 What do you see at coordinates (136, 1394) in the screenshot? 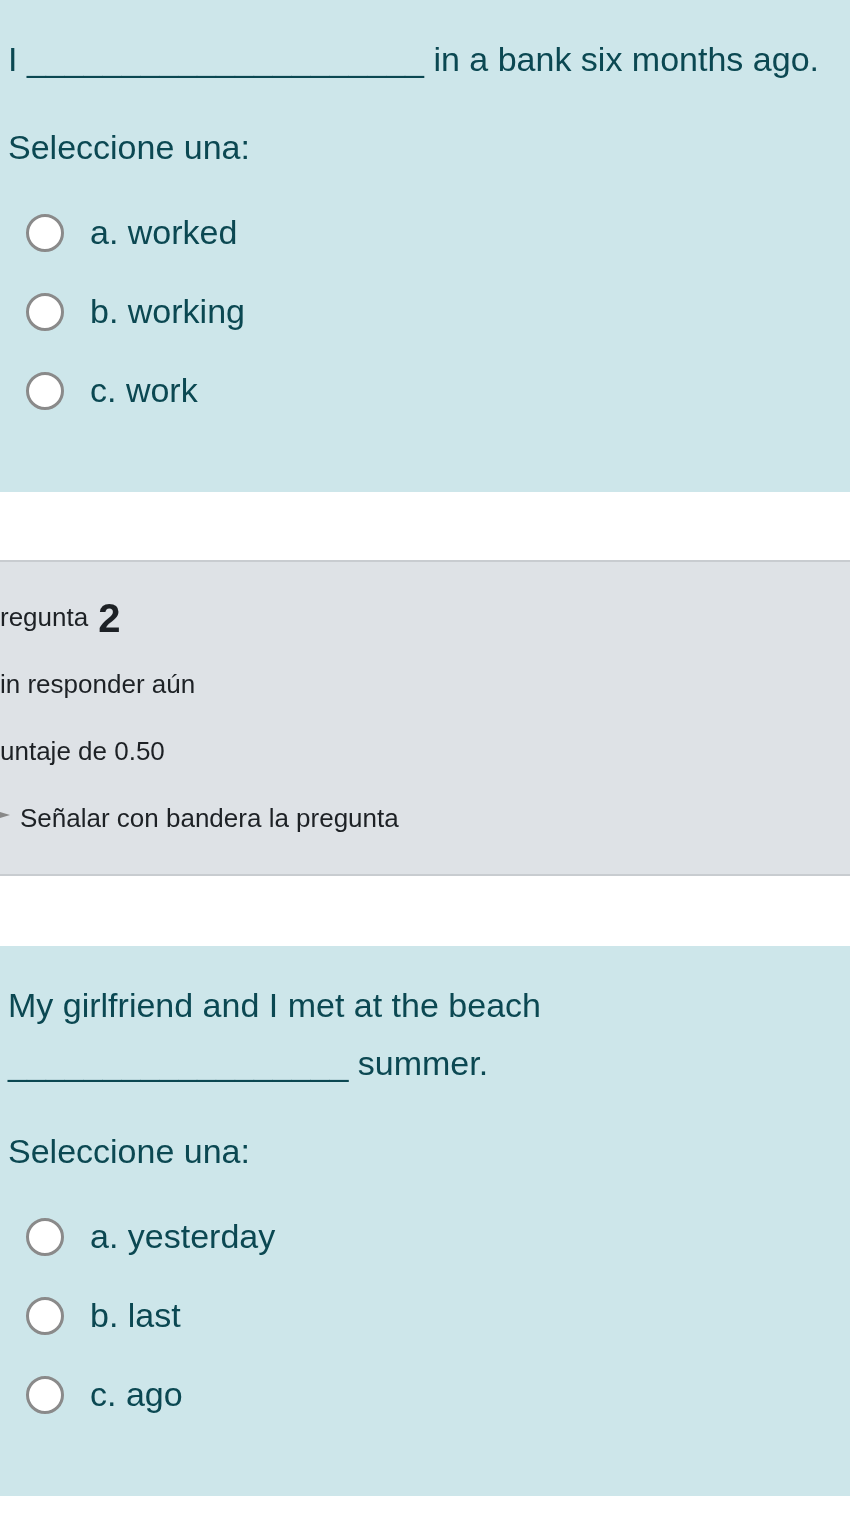
I see `option-label: c. ago` at bounding box center [136, 1394].